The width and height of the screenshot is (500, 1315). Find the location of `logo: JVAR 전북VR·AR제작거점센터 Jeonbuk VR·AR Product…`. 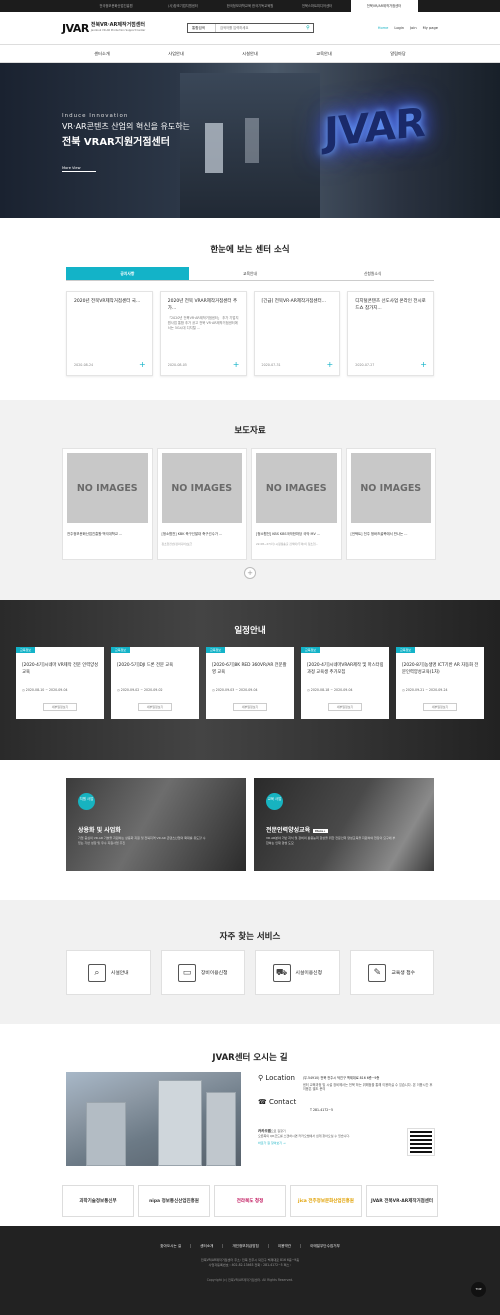

logo: JVAR 전북VR·AR제작거점센터 Jeonbuk VR·AR Product… is located at coordinates (103, 28).